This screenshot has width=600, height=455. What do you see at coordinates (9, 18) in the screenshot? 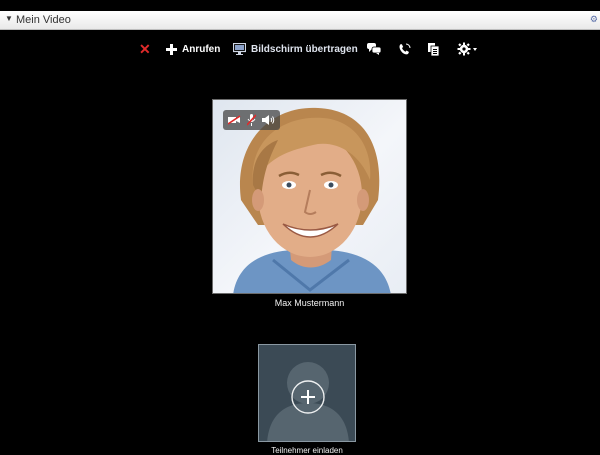
I see `collapse-caret-icon: ▼` at bounding box center [9, 18].